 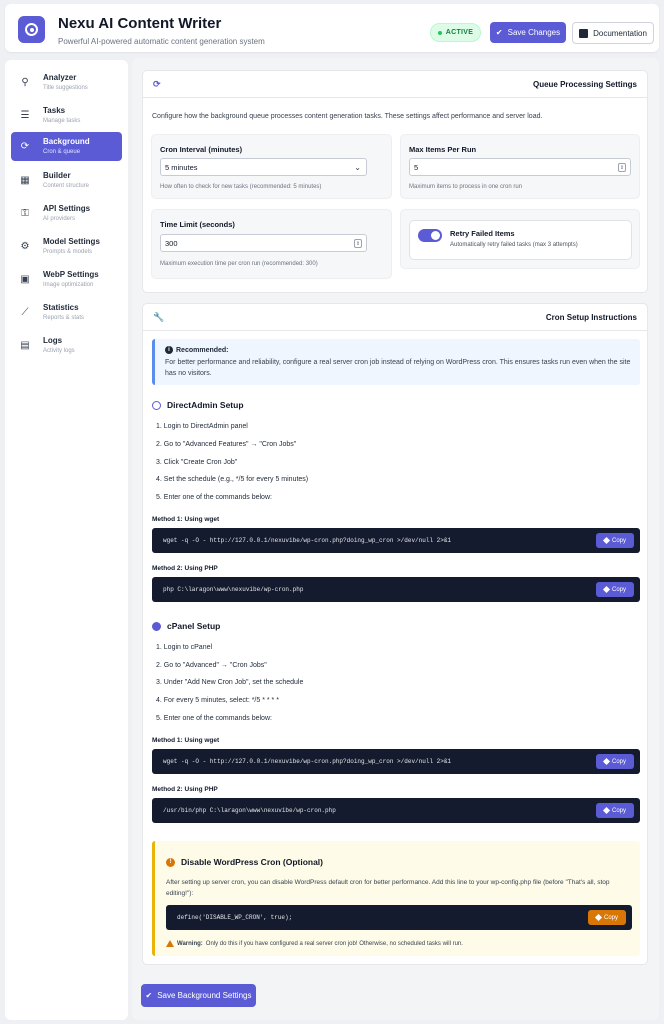 I want to click on max-items-input: 5 ⇕, so click(x=520, y=167).